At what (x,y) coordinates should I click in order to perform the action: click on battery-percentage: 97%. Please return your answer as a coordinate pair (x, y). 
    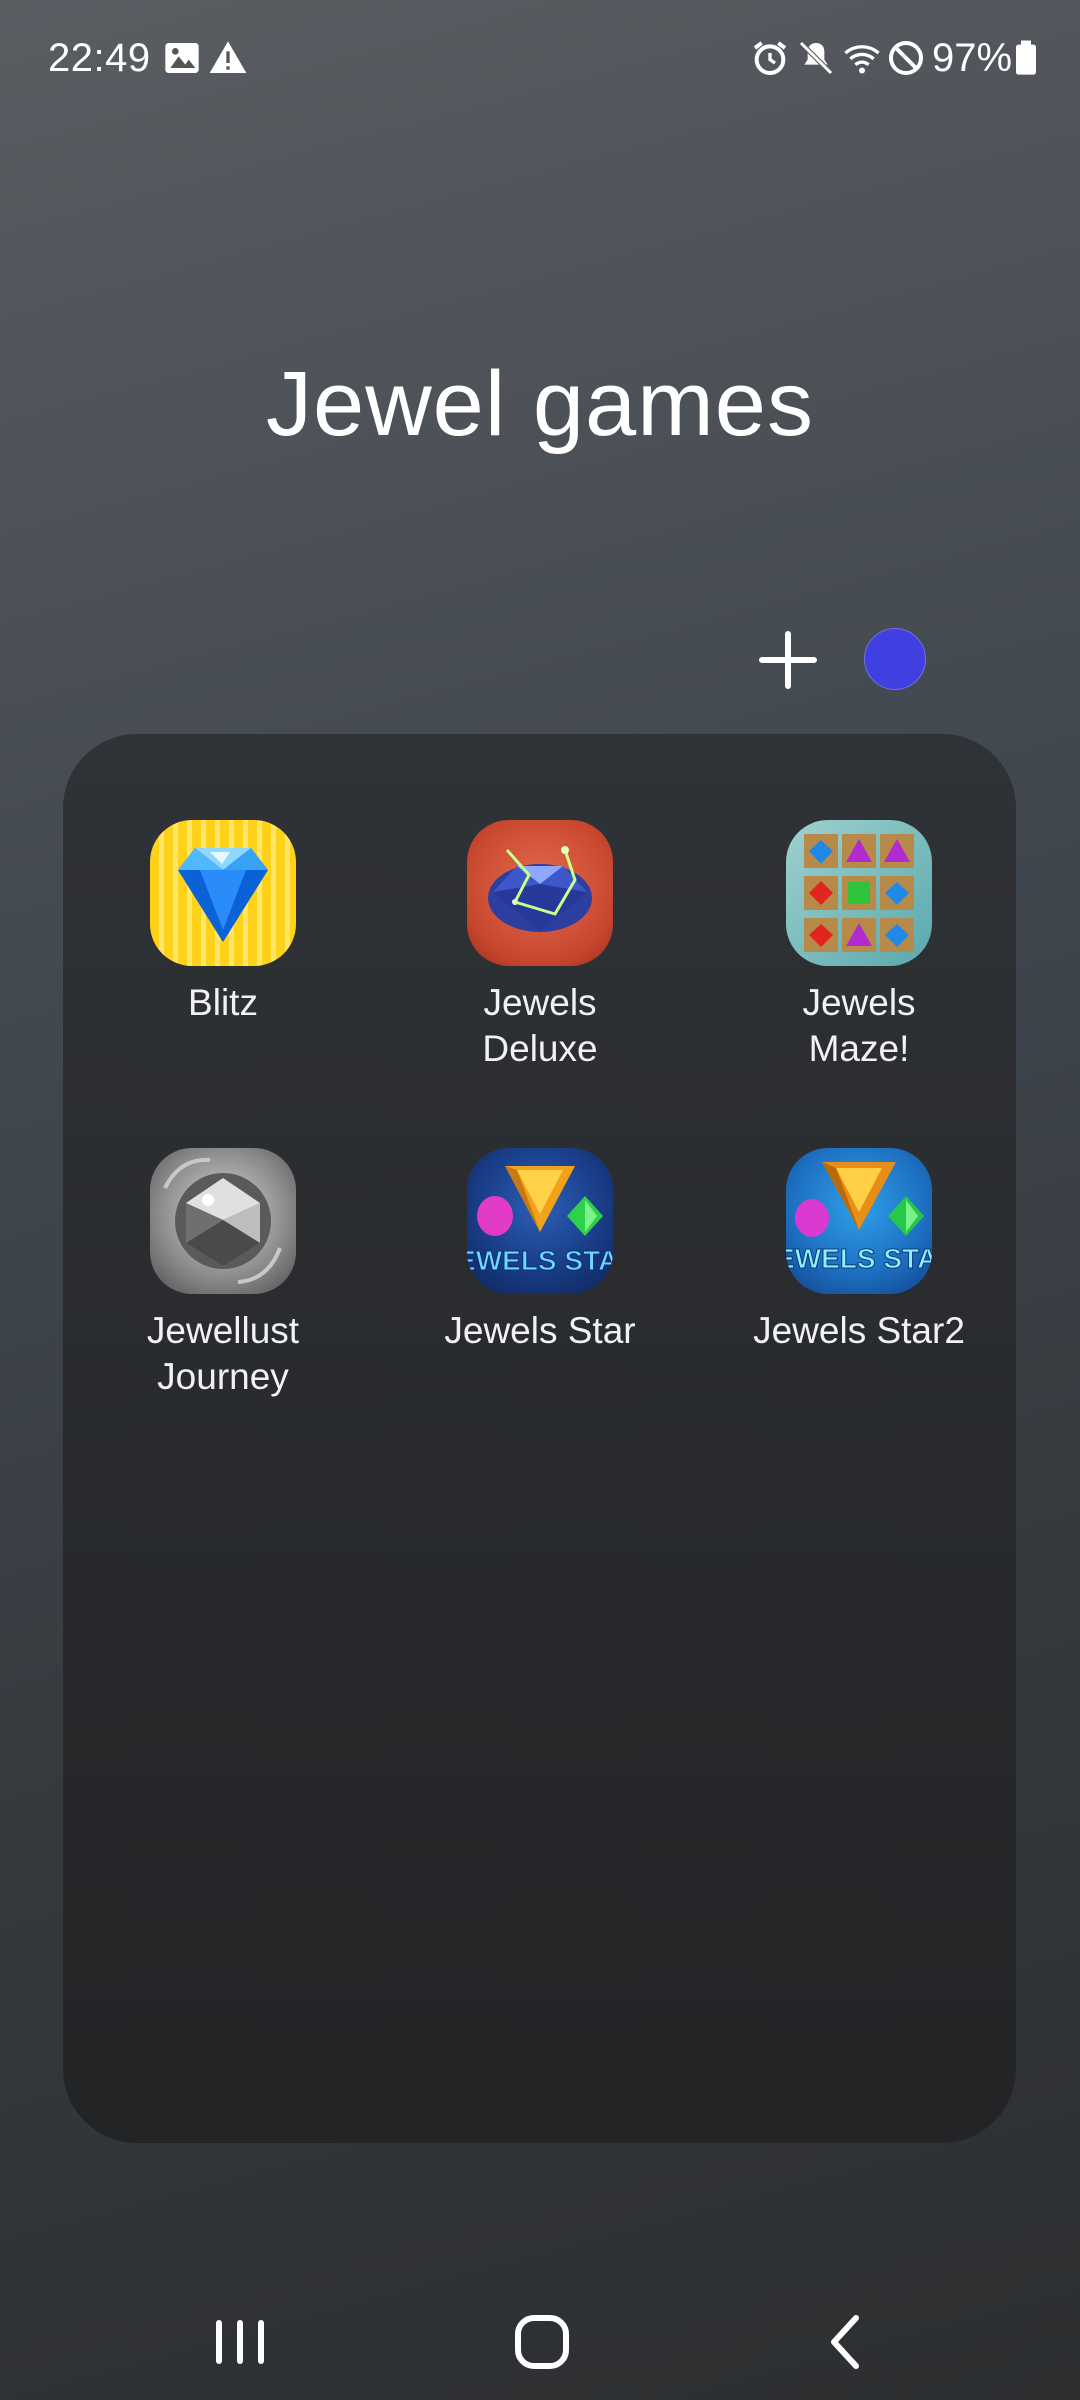
    Looking at the image, I should click on (972, 58).